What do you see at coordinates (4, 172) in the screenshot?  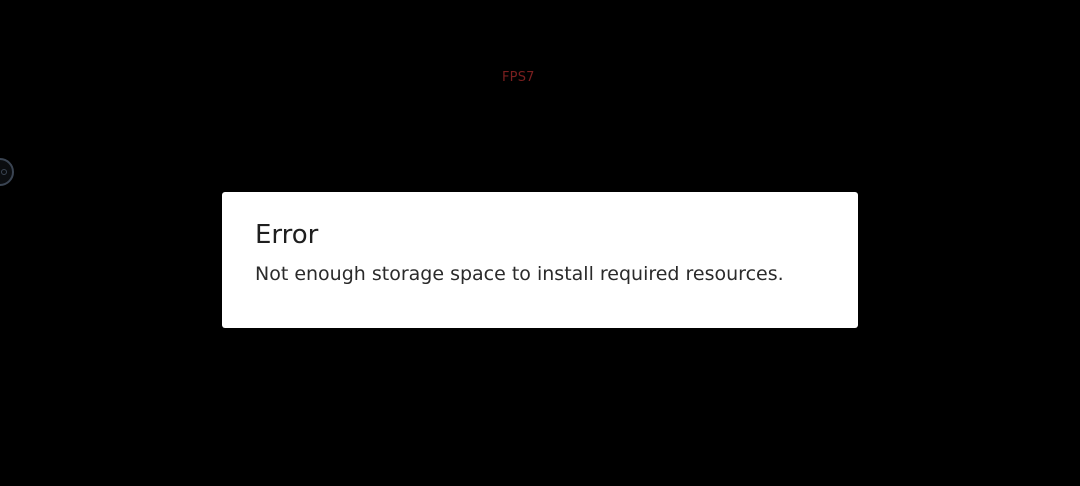 I see `assistive-touch-dot` at bounding box center [4, 172].